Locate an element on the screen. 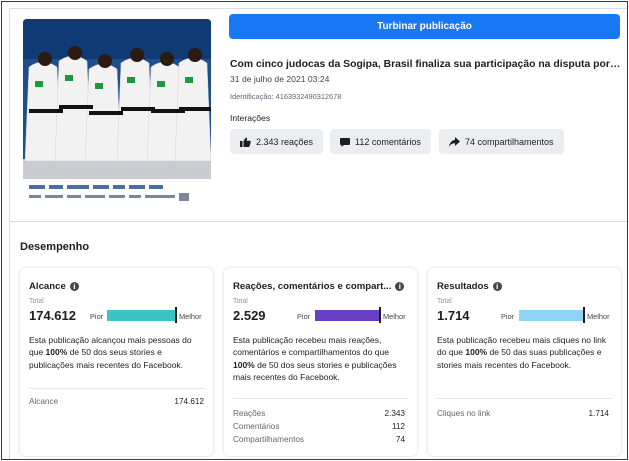  shares-chip: 74 compartilhamentos is located at coordinates (501, 141).